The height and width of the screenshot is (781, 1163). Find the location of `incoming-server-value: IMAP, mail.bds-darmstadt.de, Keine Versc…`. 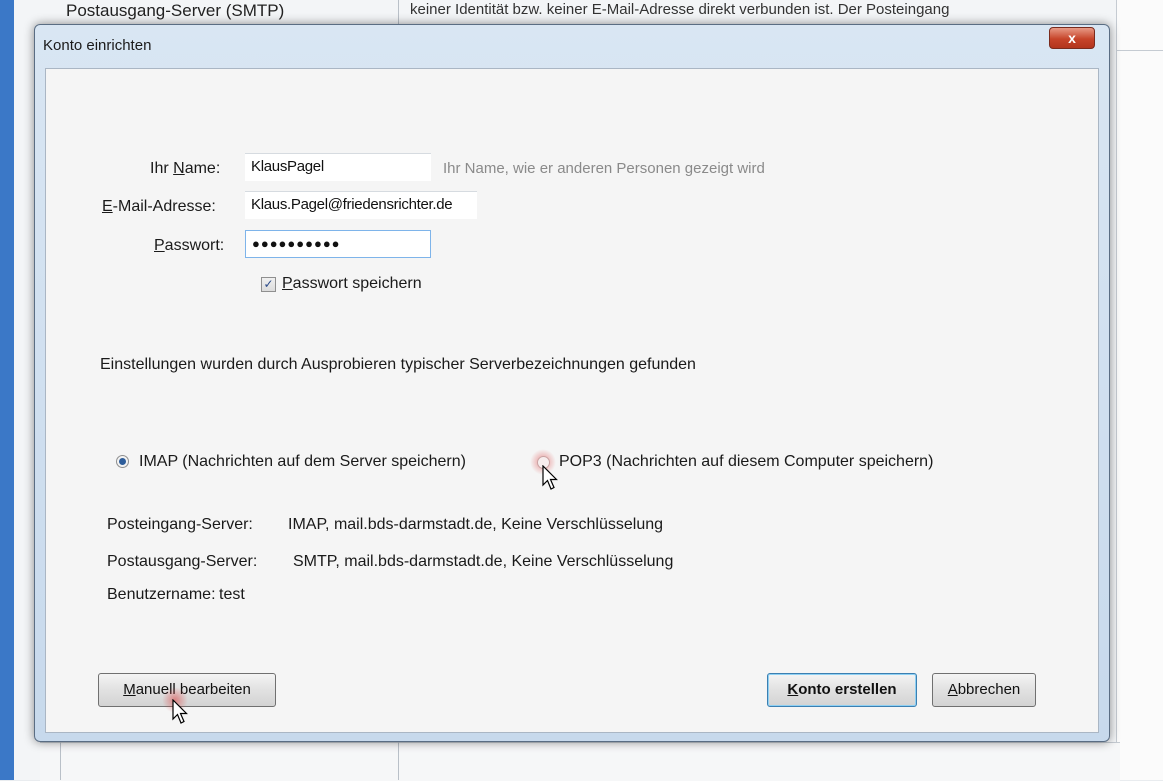

incoming-server-value: IMAP, mail.bds-darmstadt.de, Keine Versc… is located at coordinates (476, 524).